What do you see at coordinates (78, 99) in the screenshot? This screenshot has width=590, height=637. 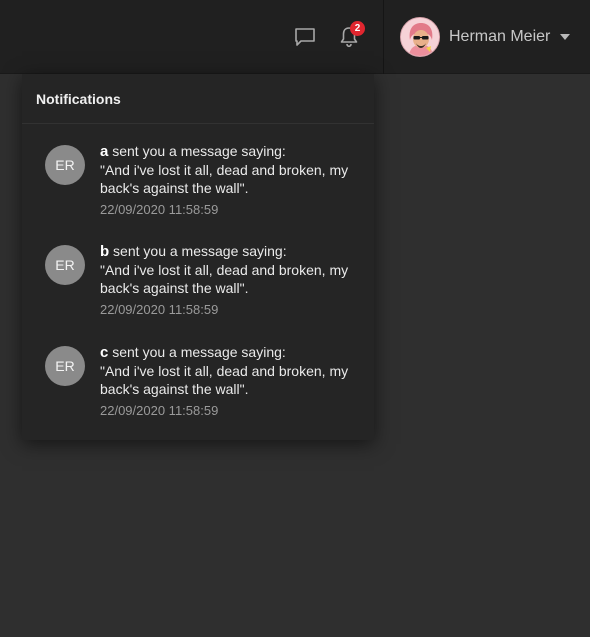 I see `notifications-title: Notifications` at bounding box center [78, 99].